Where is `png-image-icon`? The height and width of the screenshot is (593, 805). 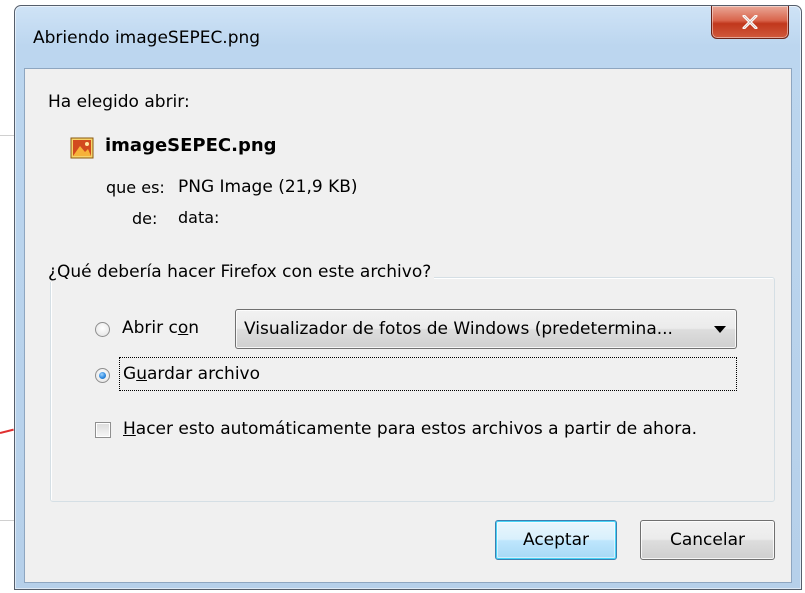 png-image-icon is located at coordinates (82, 148).